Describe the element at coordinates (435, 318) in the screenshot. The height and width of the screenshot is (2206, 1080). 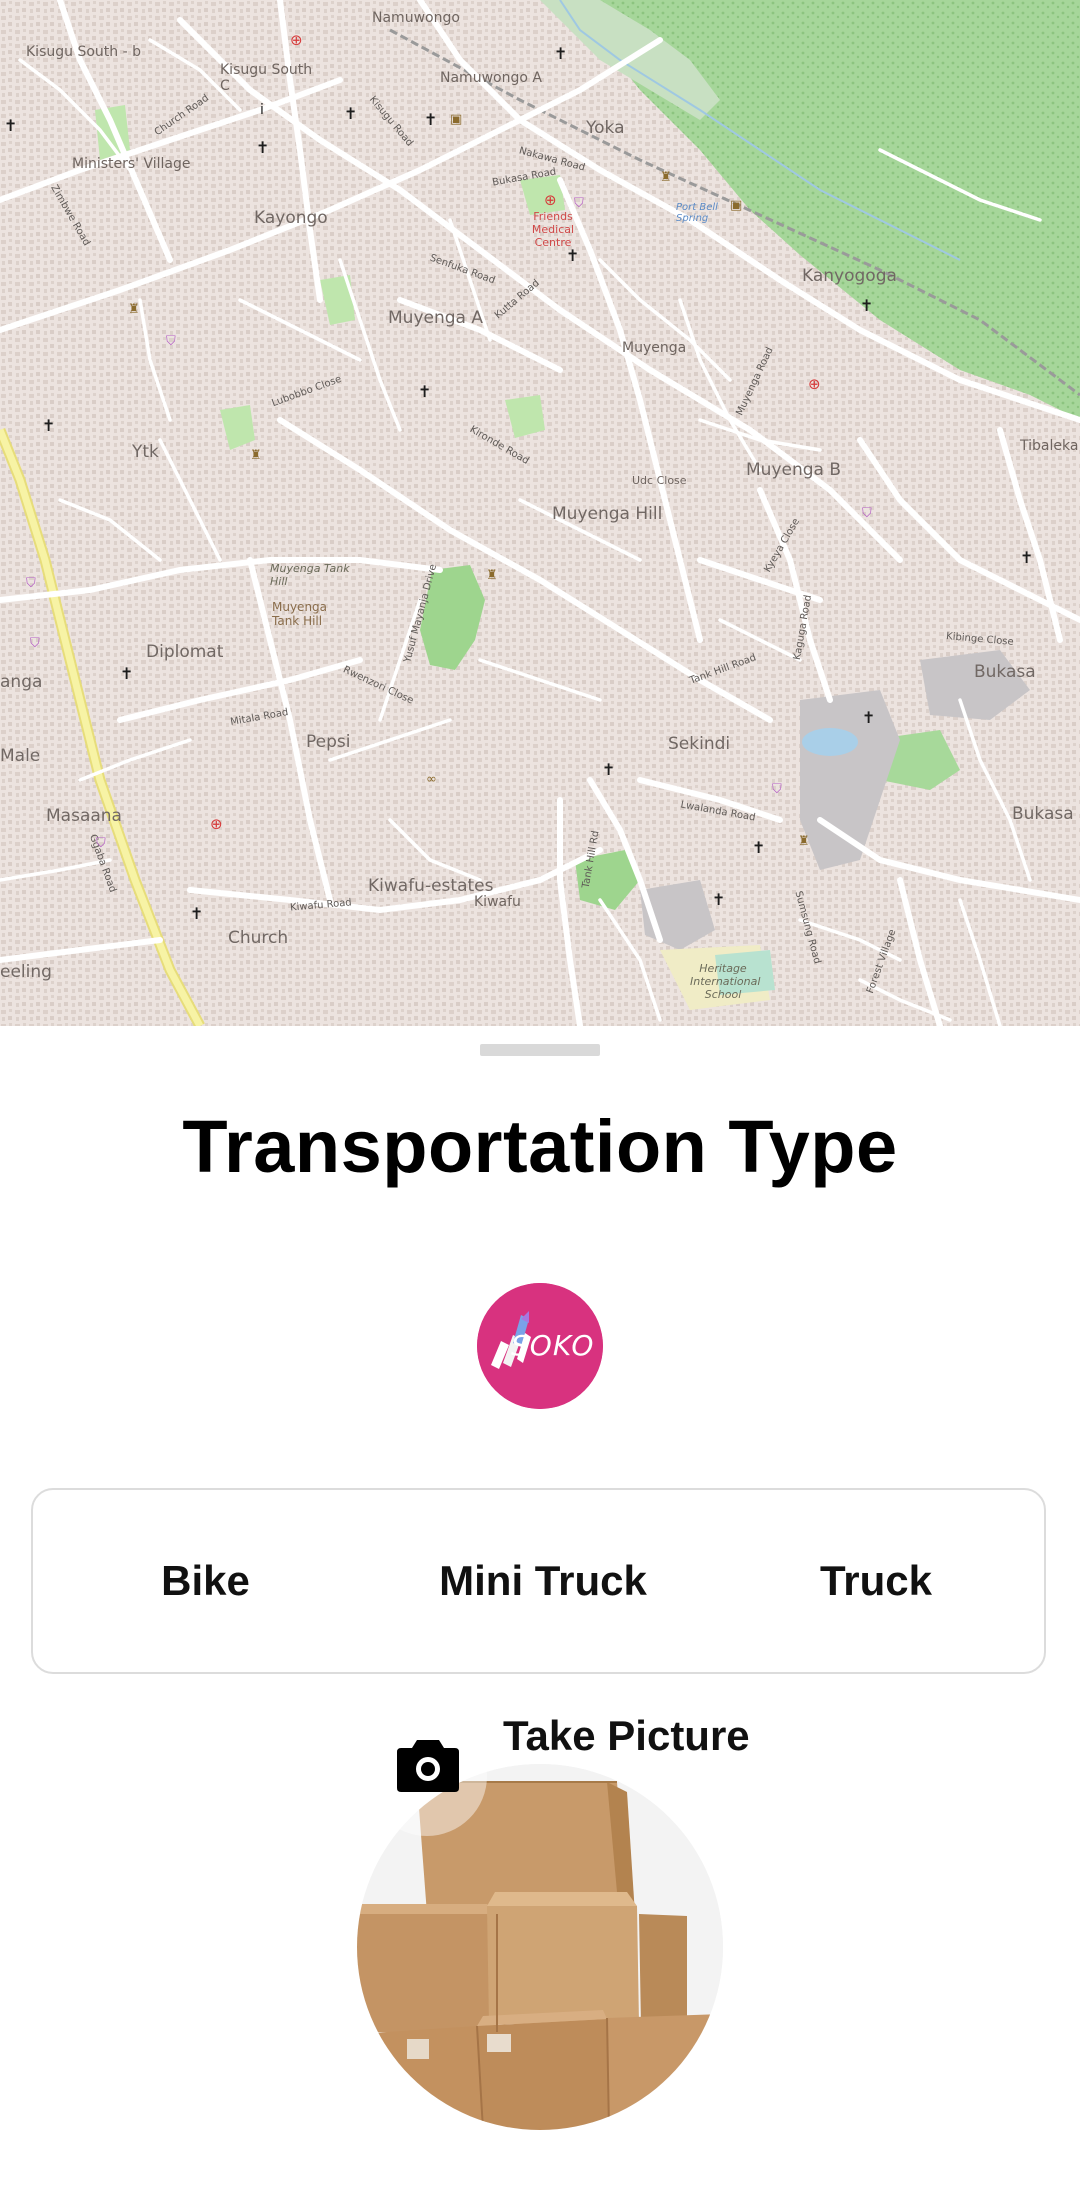
I see `map-area-label: Muyenga A` at that location.